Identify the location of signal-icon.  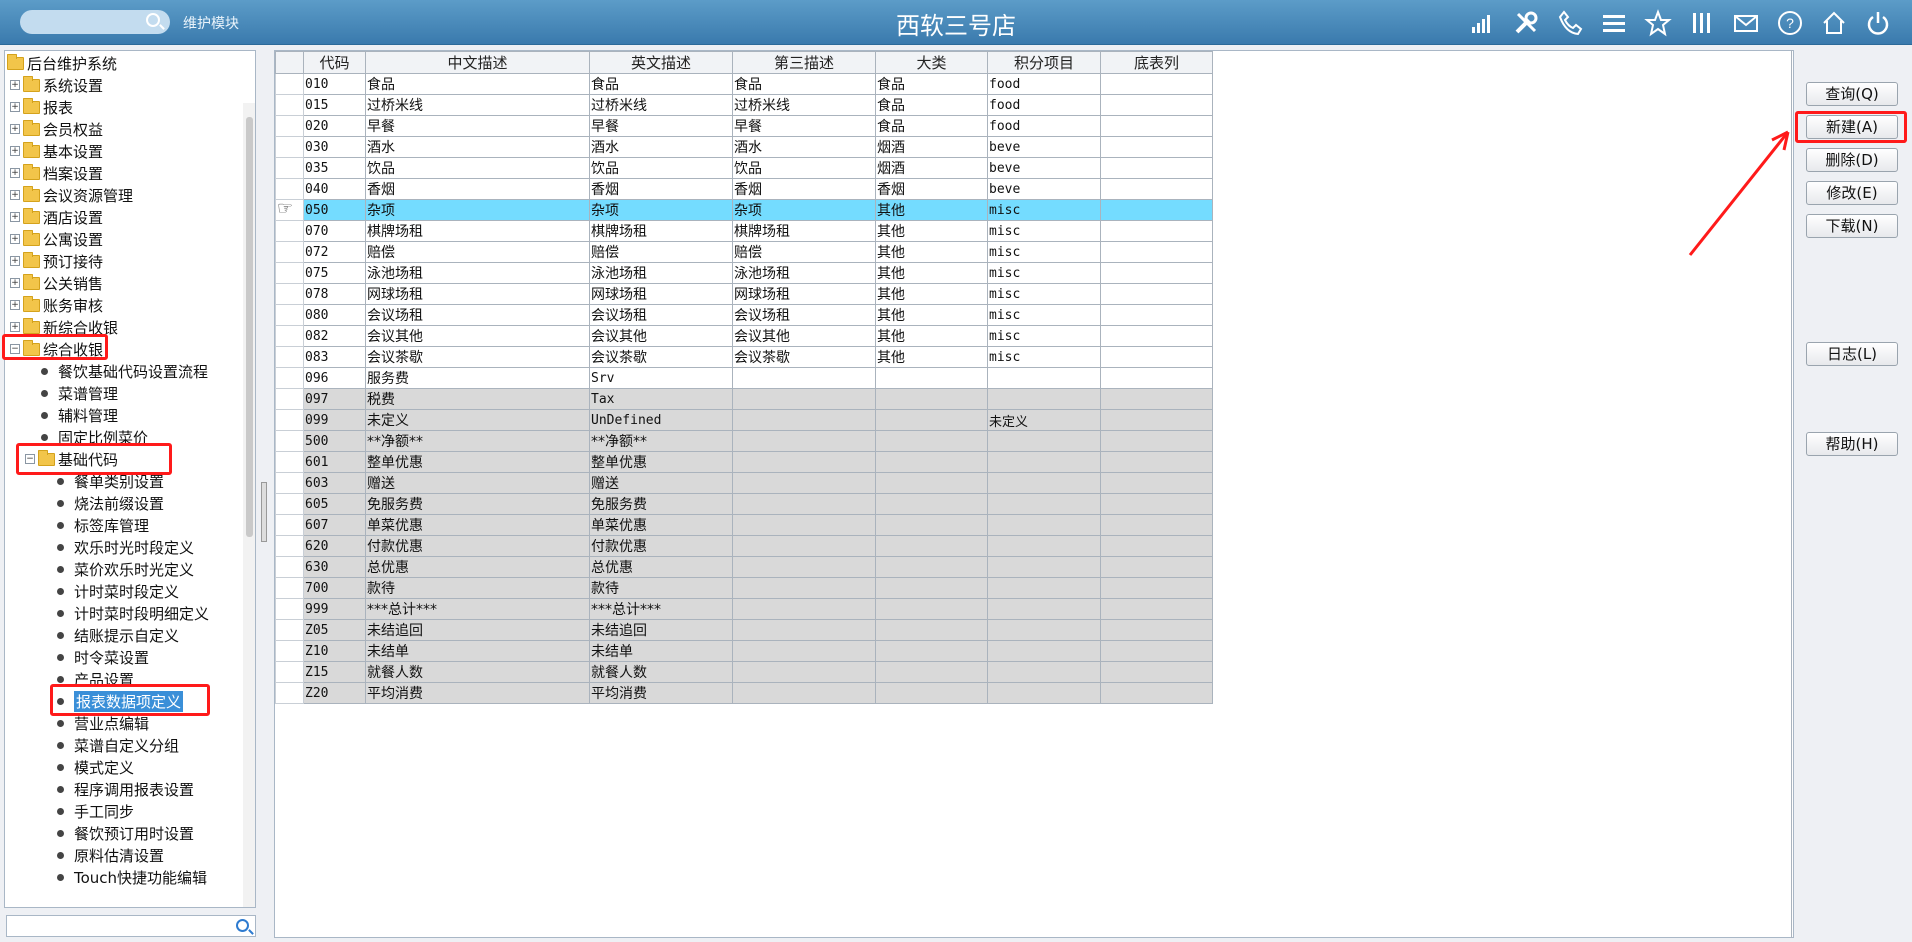
(1482, 23).